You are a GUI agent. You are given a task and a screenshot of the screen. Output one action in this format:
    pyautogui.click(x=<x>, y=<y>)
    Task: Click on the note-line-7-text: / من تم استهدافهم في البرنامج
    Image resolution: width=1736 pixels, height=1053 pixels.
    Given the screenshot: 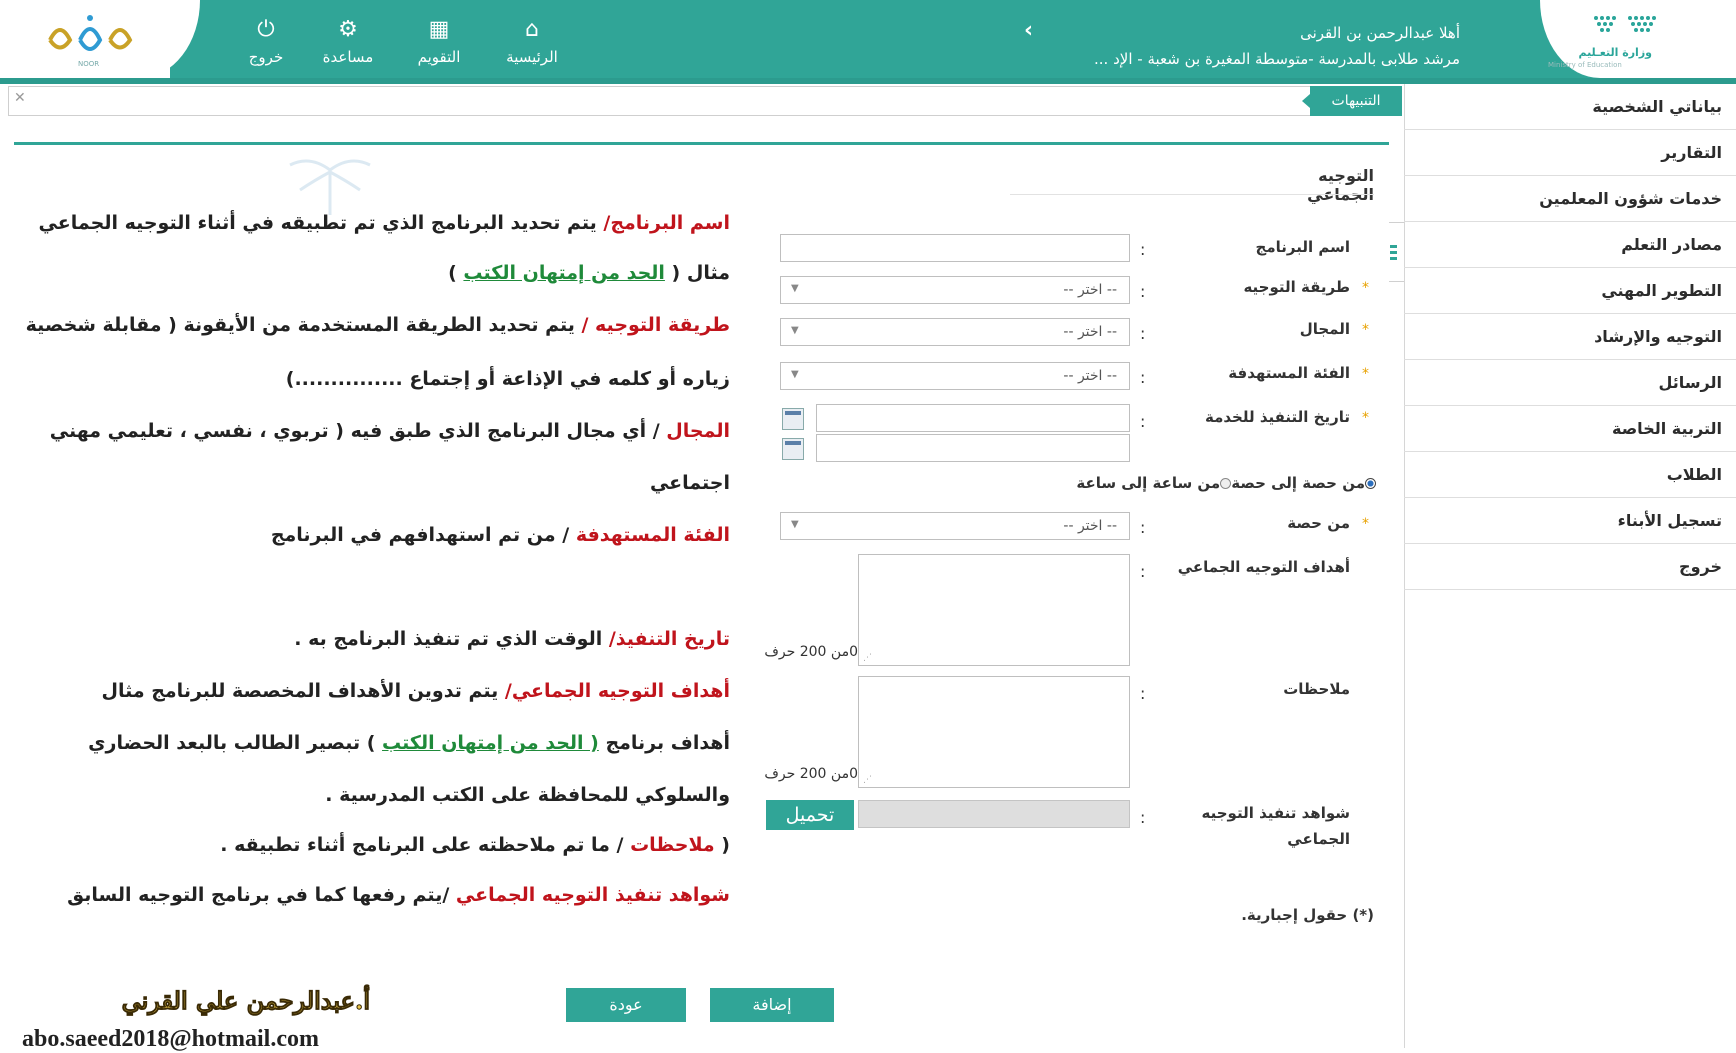 What is the action you would take?
    pyautogui.click(x=423, y=535)
    